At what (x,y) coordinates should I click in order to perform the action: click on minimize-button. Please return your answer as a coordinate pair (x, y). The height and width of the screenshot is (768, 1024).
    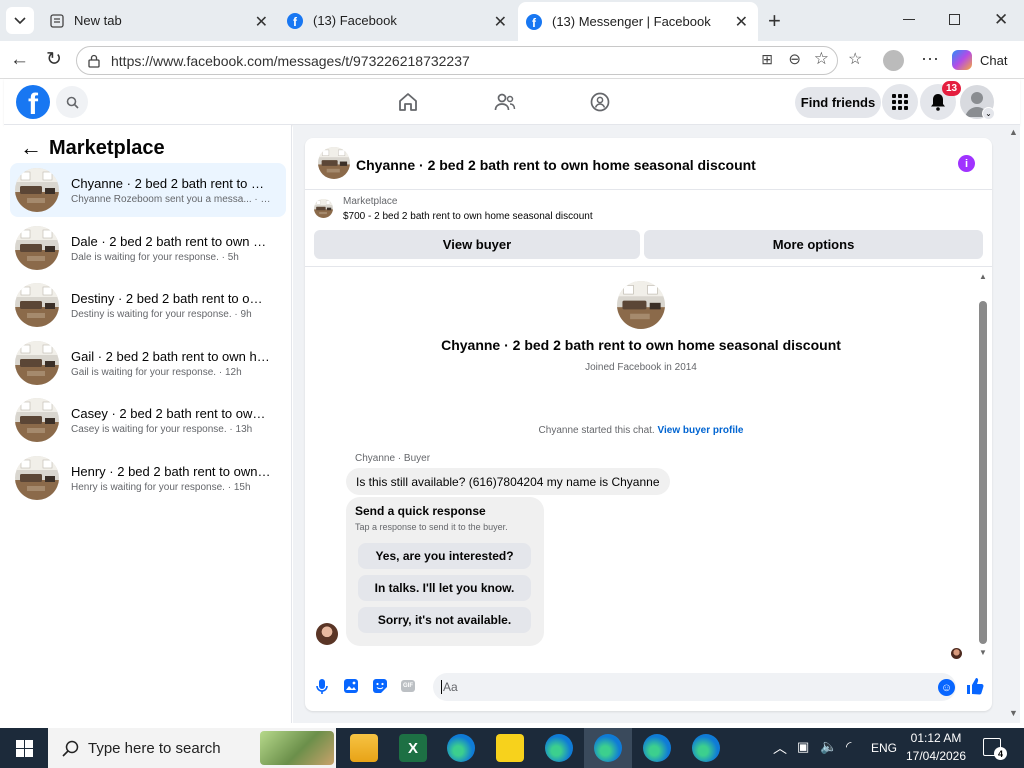
    Looking at the image, I should click on (909, 19).